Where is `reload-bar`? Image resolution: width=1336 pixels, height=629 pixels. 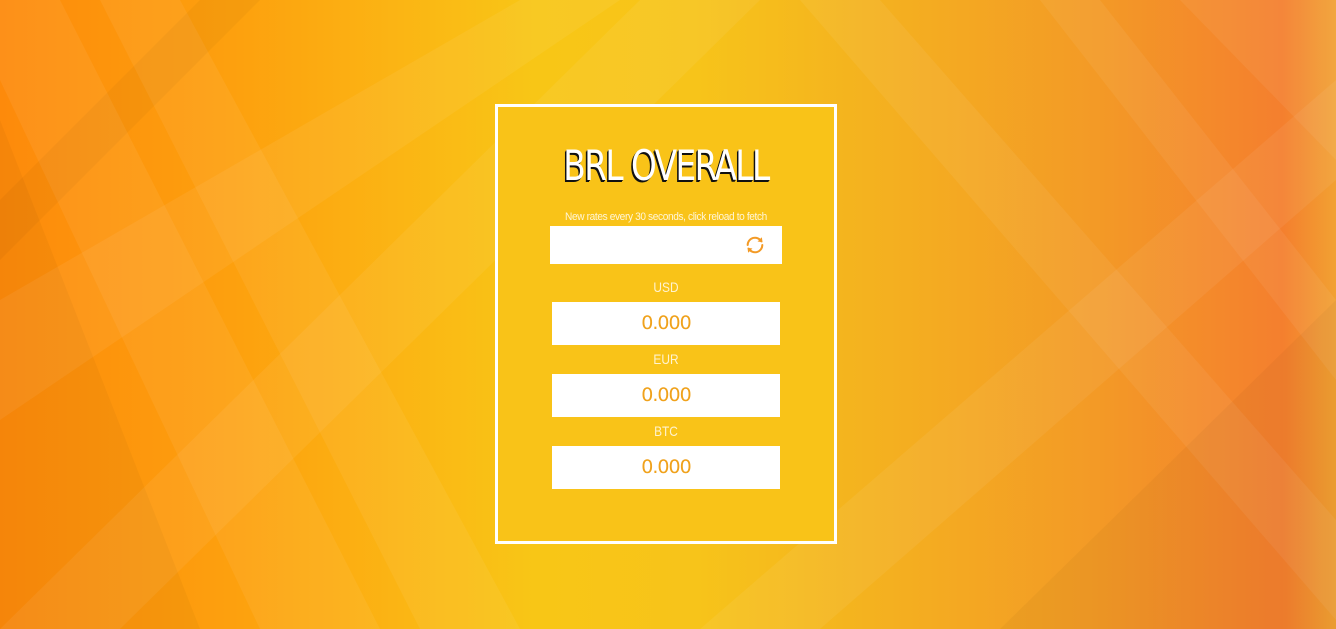 reload-bar is located at coordinates (666, 245).